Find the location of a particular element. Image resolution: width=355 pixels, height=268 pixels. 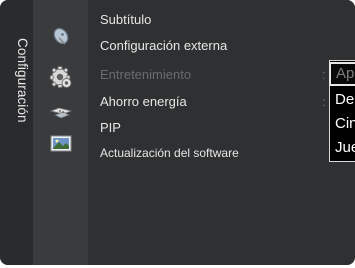

entretenimiento-dropdown: Apagado Deportes Cine Juegos is located at coordinates (342, 111).